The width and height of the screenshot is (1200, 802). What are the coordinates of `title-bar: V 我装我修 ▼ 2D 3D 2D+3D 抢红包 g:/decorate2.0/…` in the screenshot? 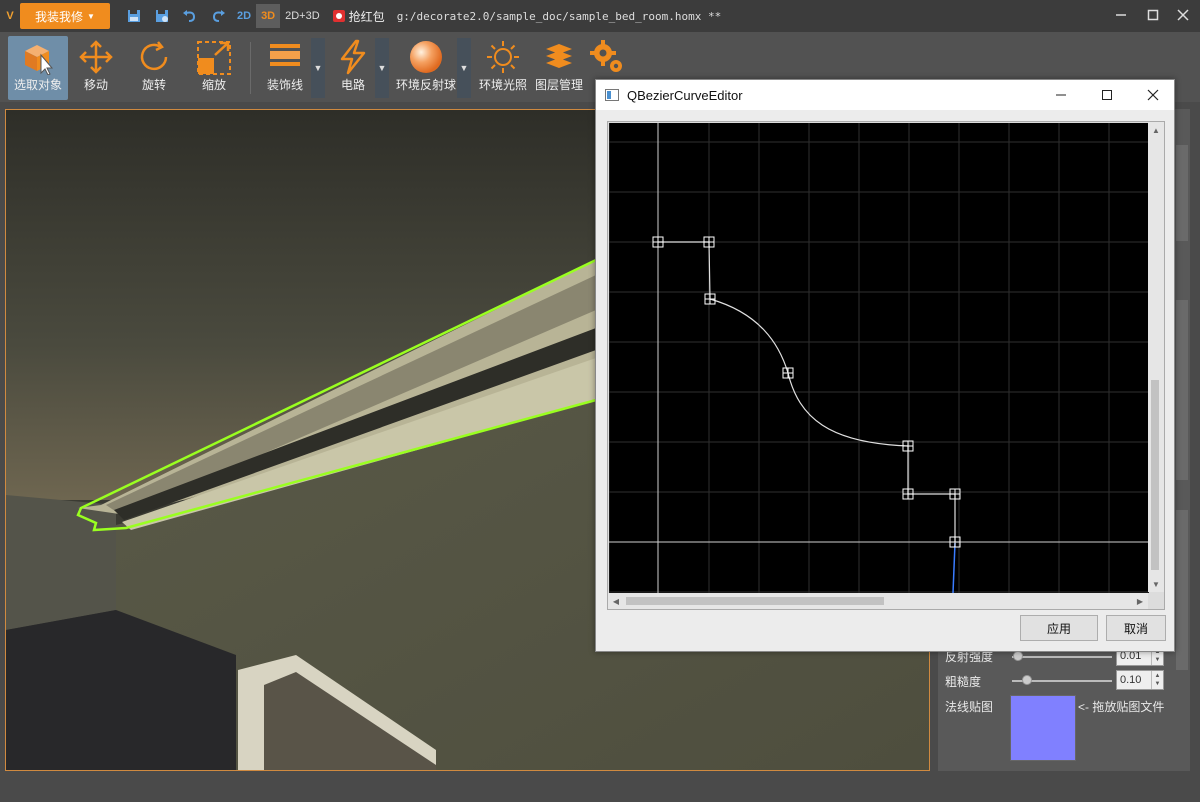 It's located at (600, 16).